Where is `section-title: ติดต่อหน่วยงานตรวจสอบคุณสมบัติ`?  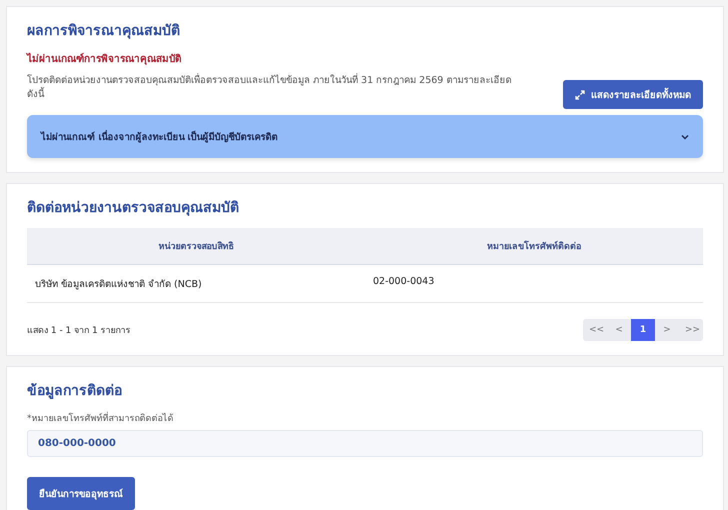
section-title: ติดต่อหน่วยงานตรวจสอบคุณสมบัติ is located at coordinates (133, 208).